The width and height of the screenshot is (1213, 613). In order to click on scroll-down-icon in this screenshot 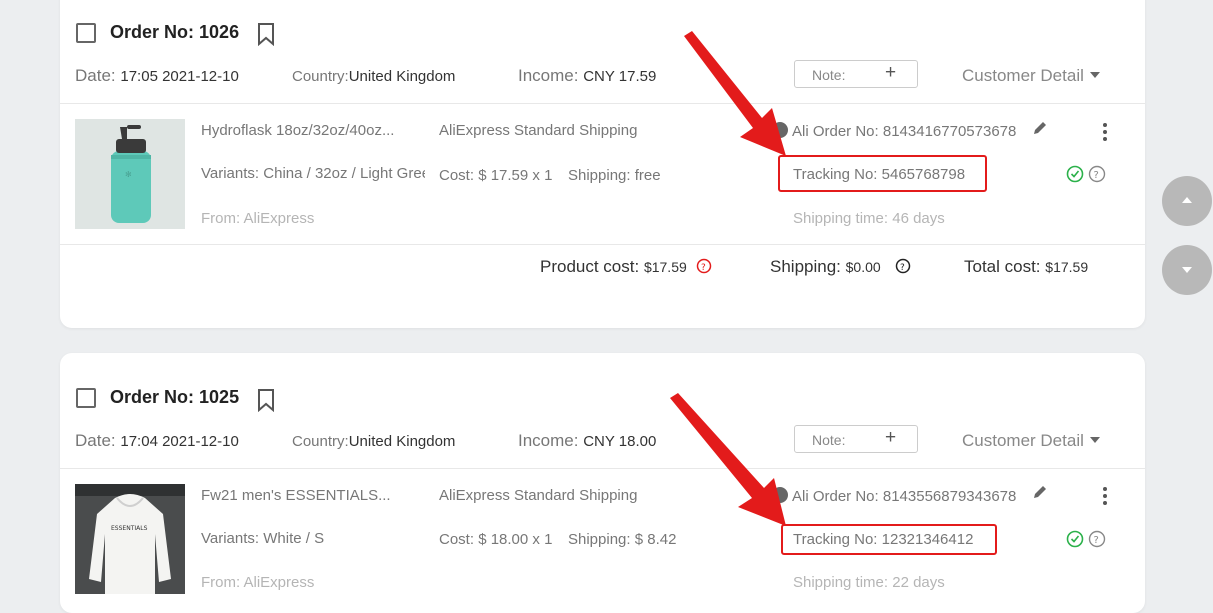, I will do `click(1187, 270)`.